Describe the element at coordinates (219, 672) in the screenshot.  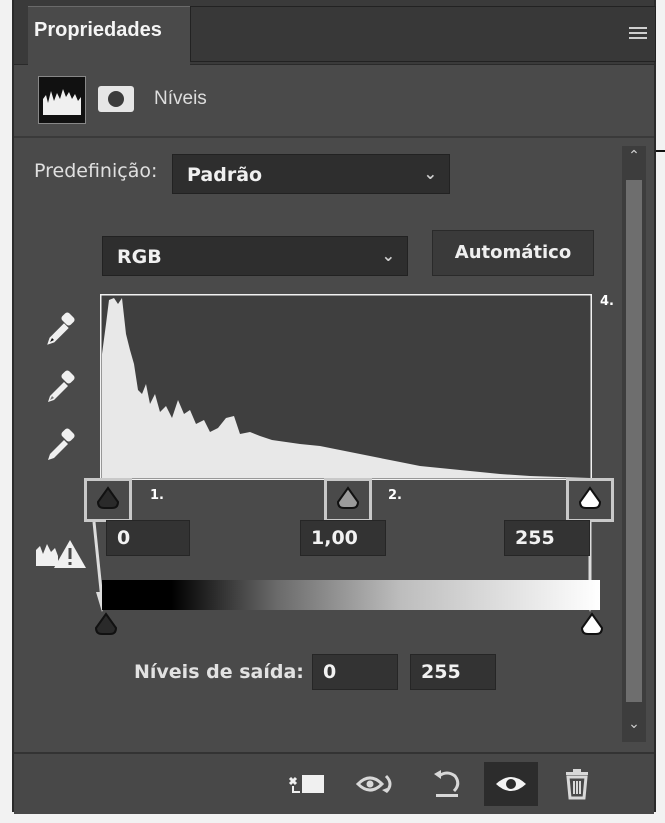
I see `output-levels-label: Níveis de saída:` at that location.